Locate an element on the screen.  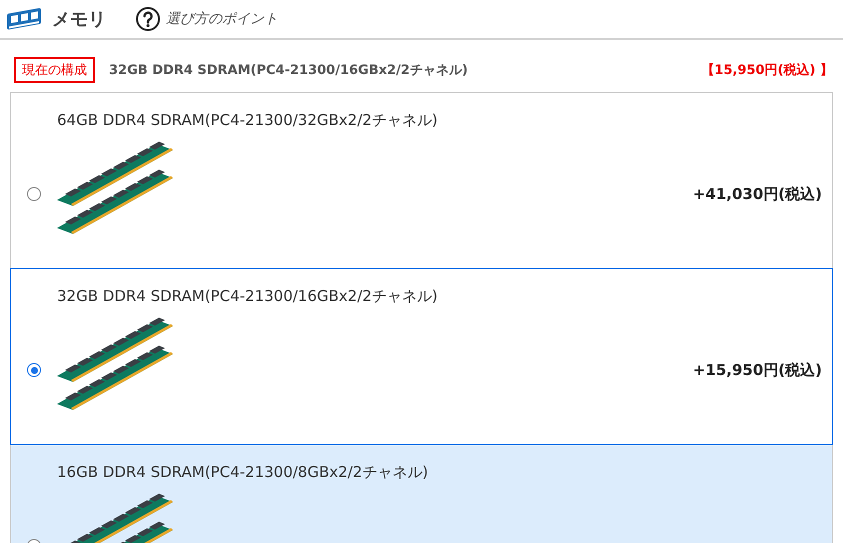
current-config-label: 現在の構成 is located at coordinates (54, 70).